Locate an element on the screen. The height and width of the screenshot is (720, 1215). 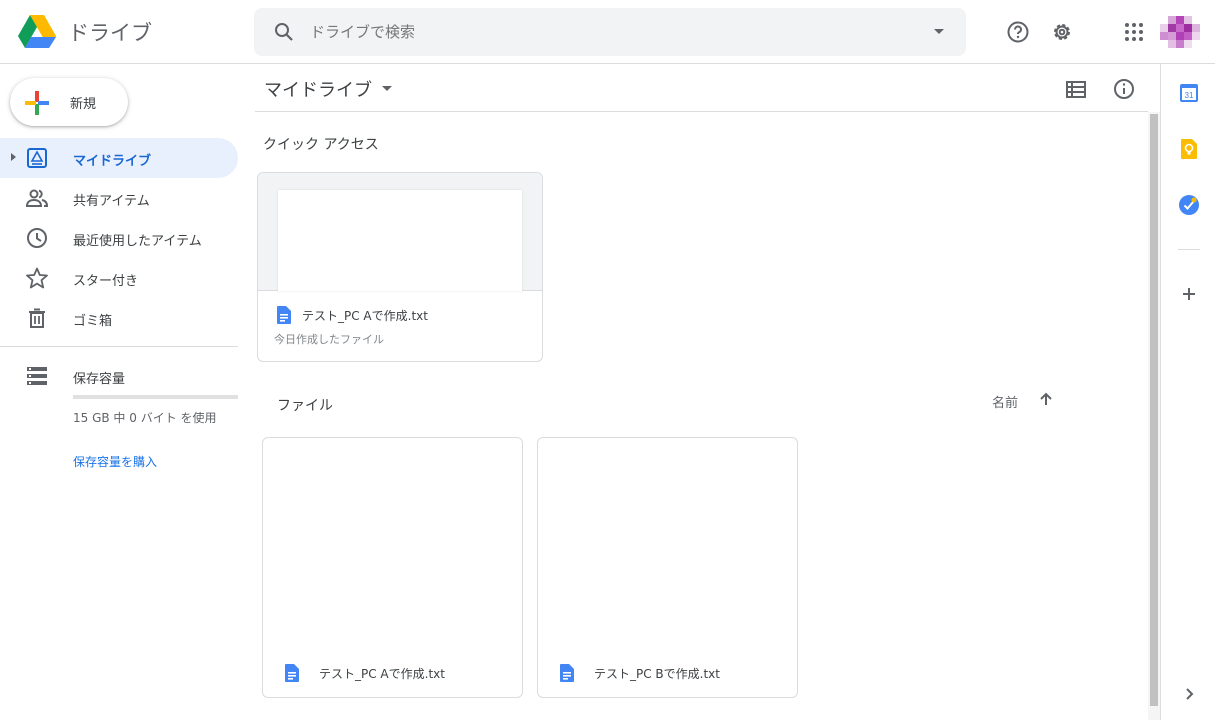
star-icon is located at coordinates (37, 278).